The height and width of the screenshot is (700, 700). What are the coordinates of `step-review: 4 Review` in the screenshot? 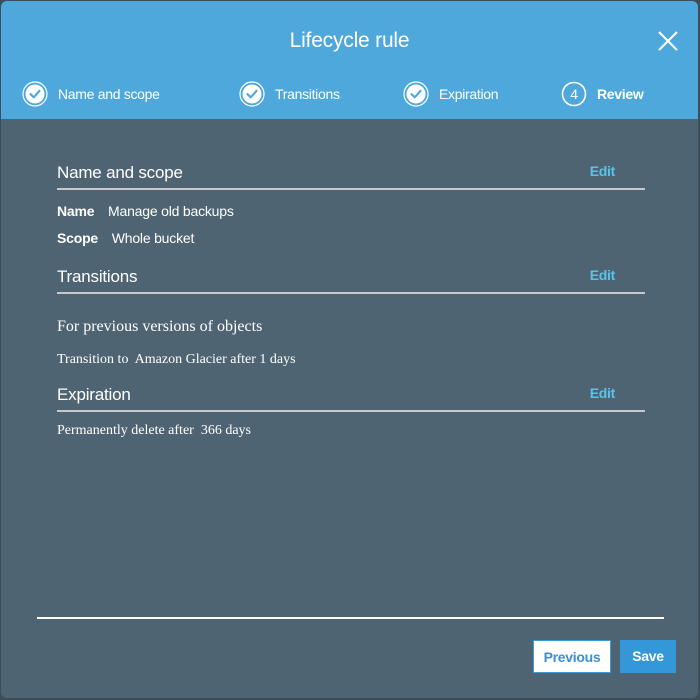 It's located at (602, 94).